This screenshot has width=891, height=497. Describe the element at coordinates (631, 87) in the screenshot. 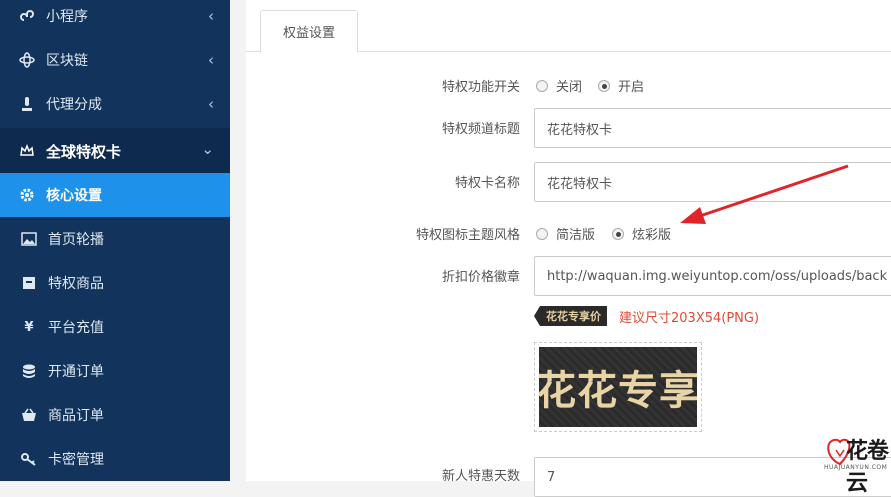

I see `radio-label: 开启` at that location.